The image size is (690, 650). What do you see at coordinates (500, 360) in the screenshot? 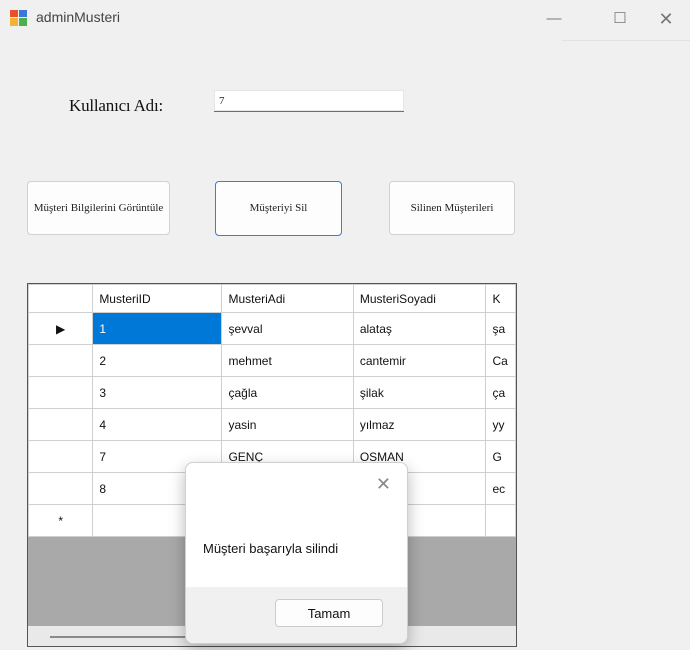
I see `grid-cell: Ca` at bounding box center [500, 360].